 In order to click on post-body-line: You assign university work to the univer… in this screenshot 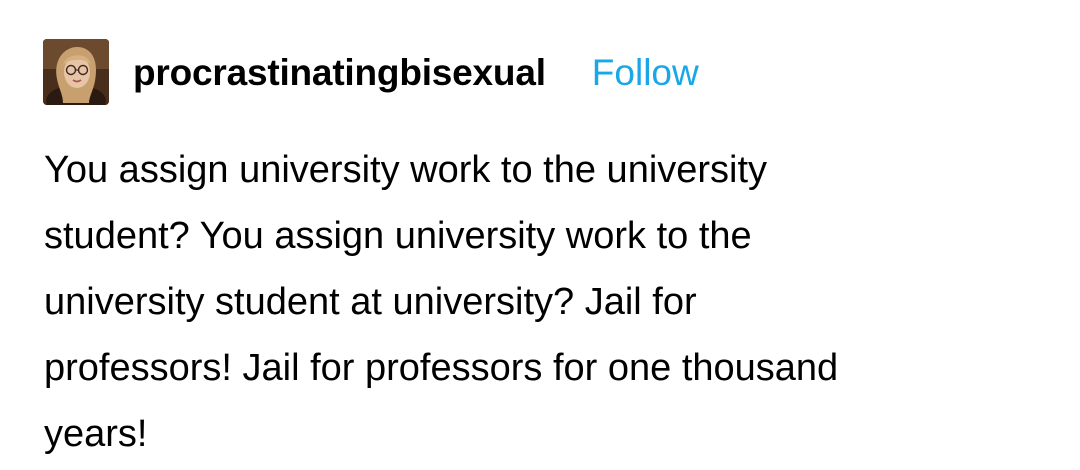, I will do `click(406, 170)`.